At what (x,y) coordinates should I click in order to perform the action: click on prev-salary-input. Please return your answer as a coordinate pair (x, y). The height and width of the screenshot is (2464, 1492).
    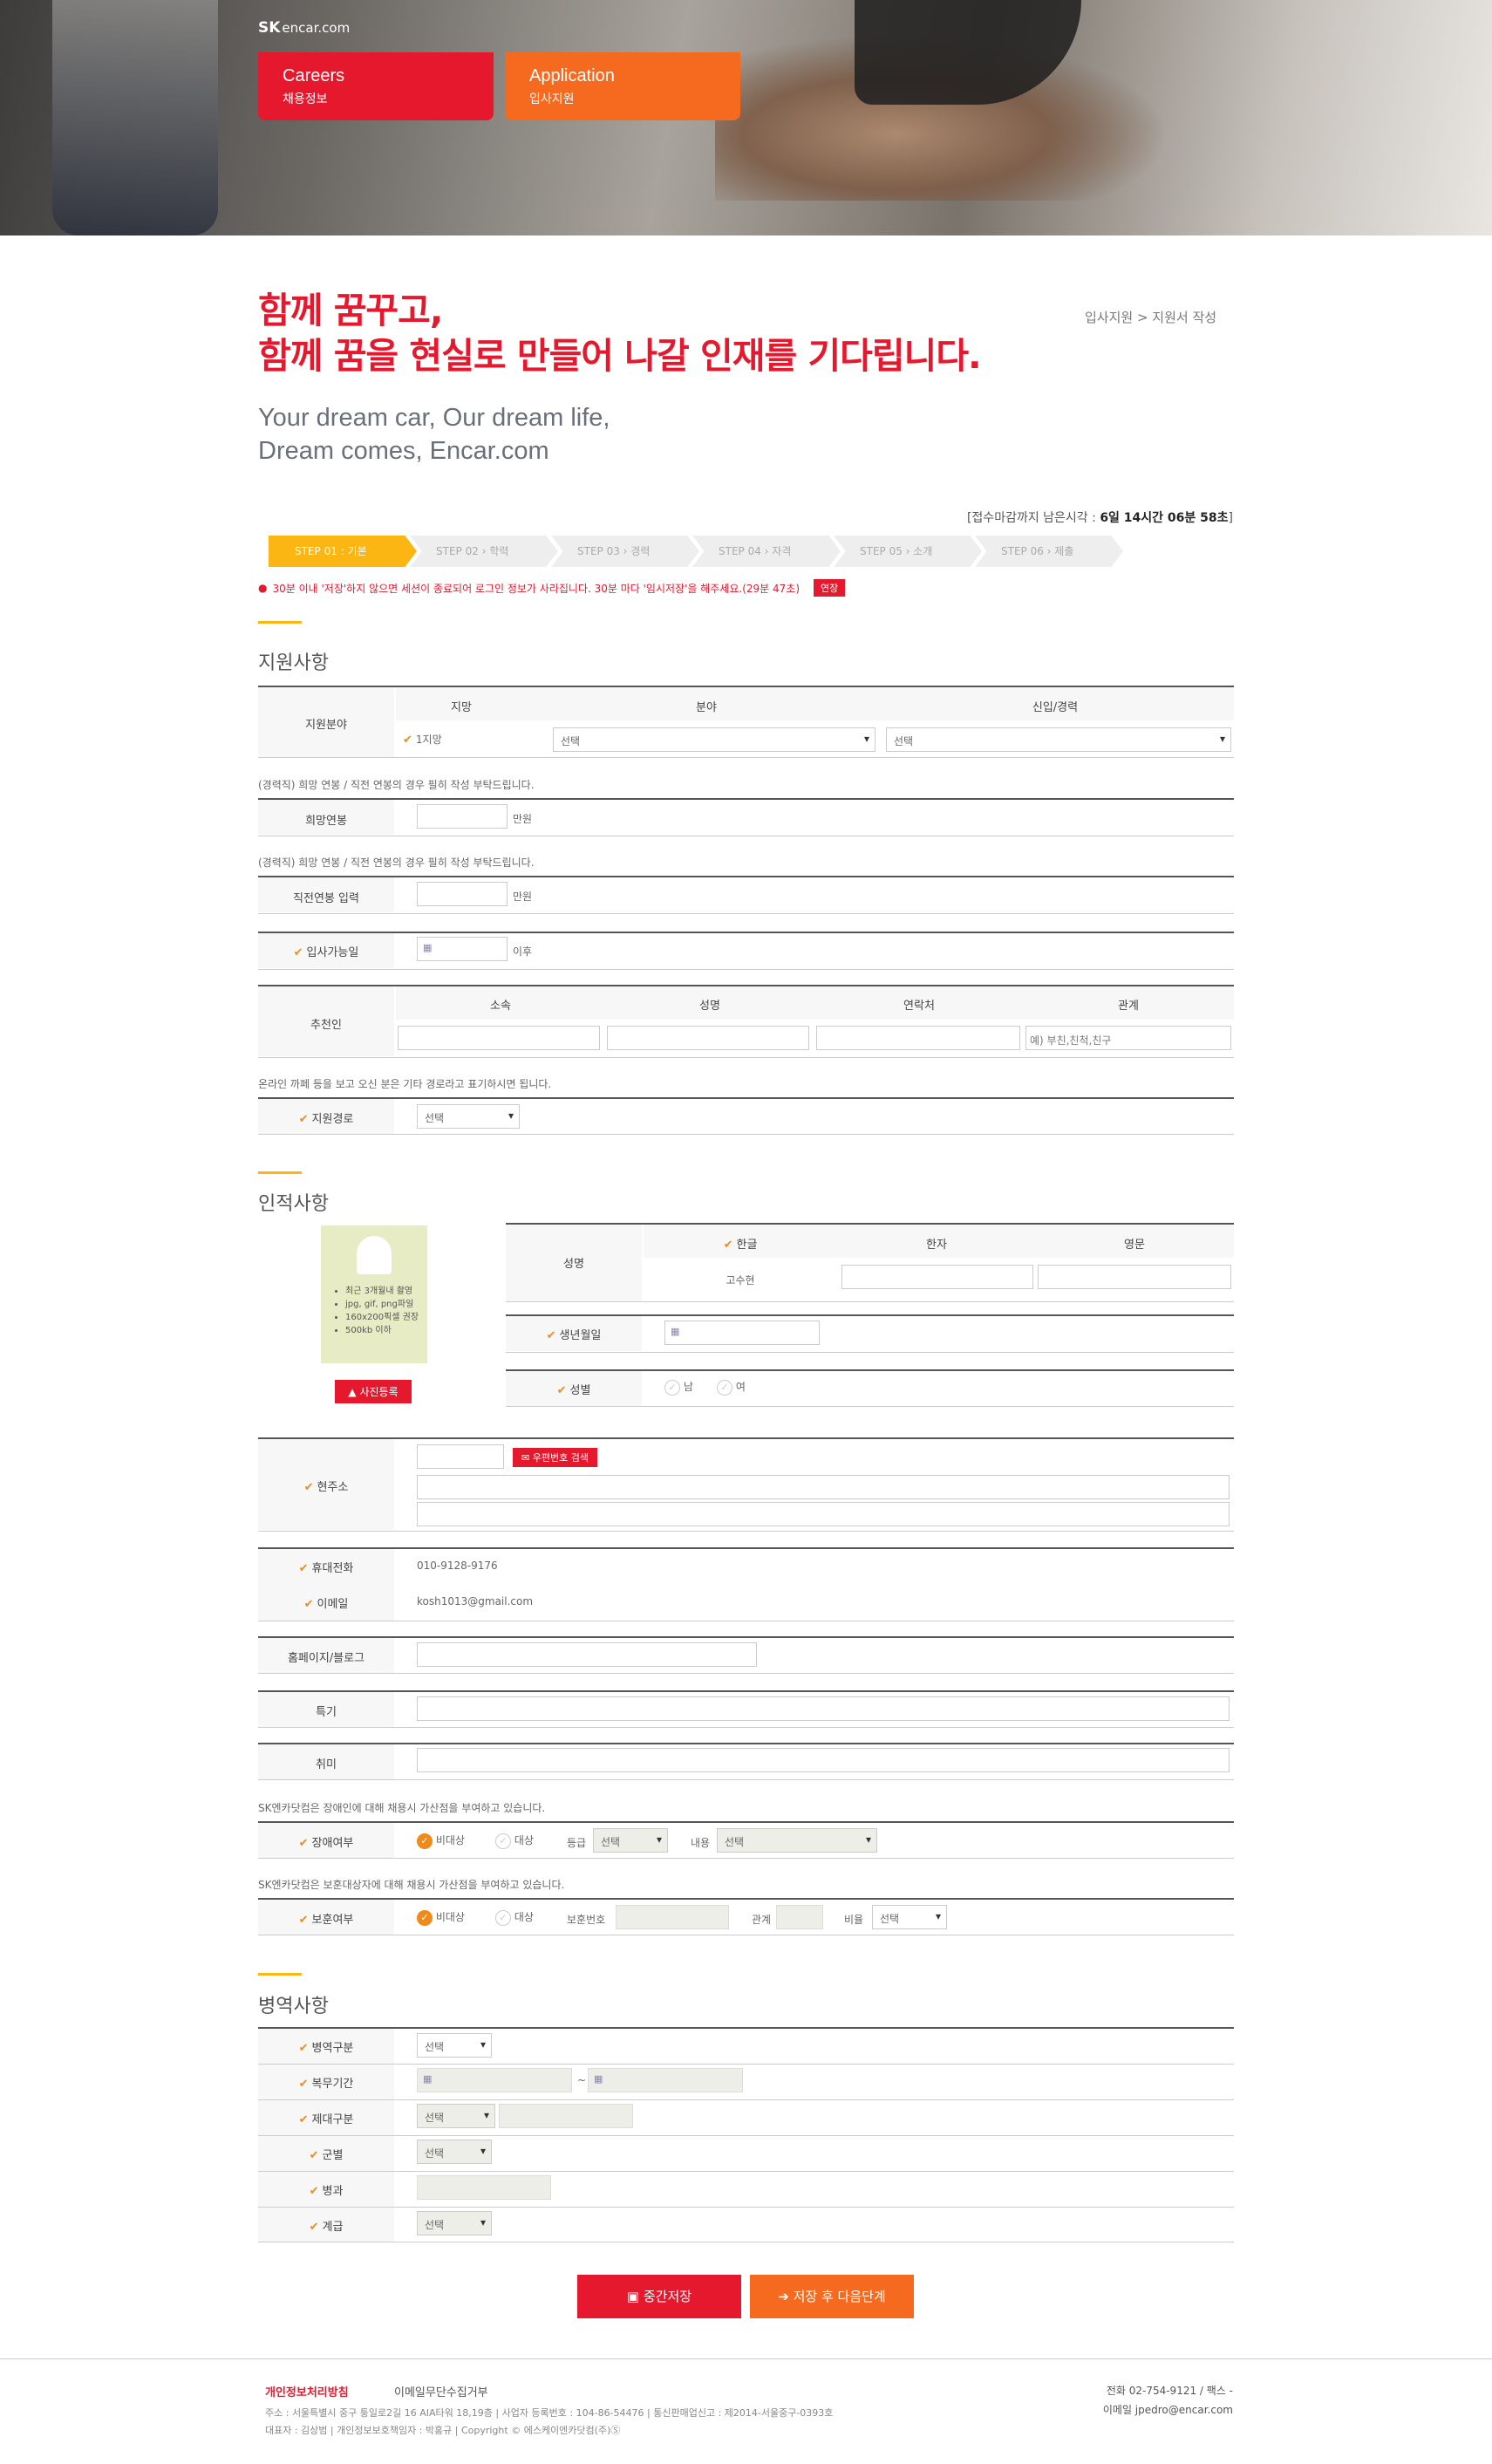
    Looking at the image, I should click on (462, 894).